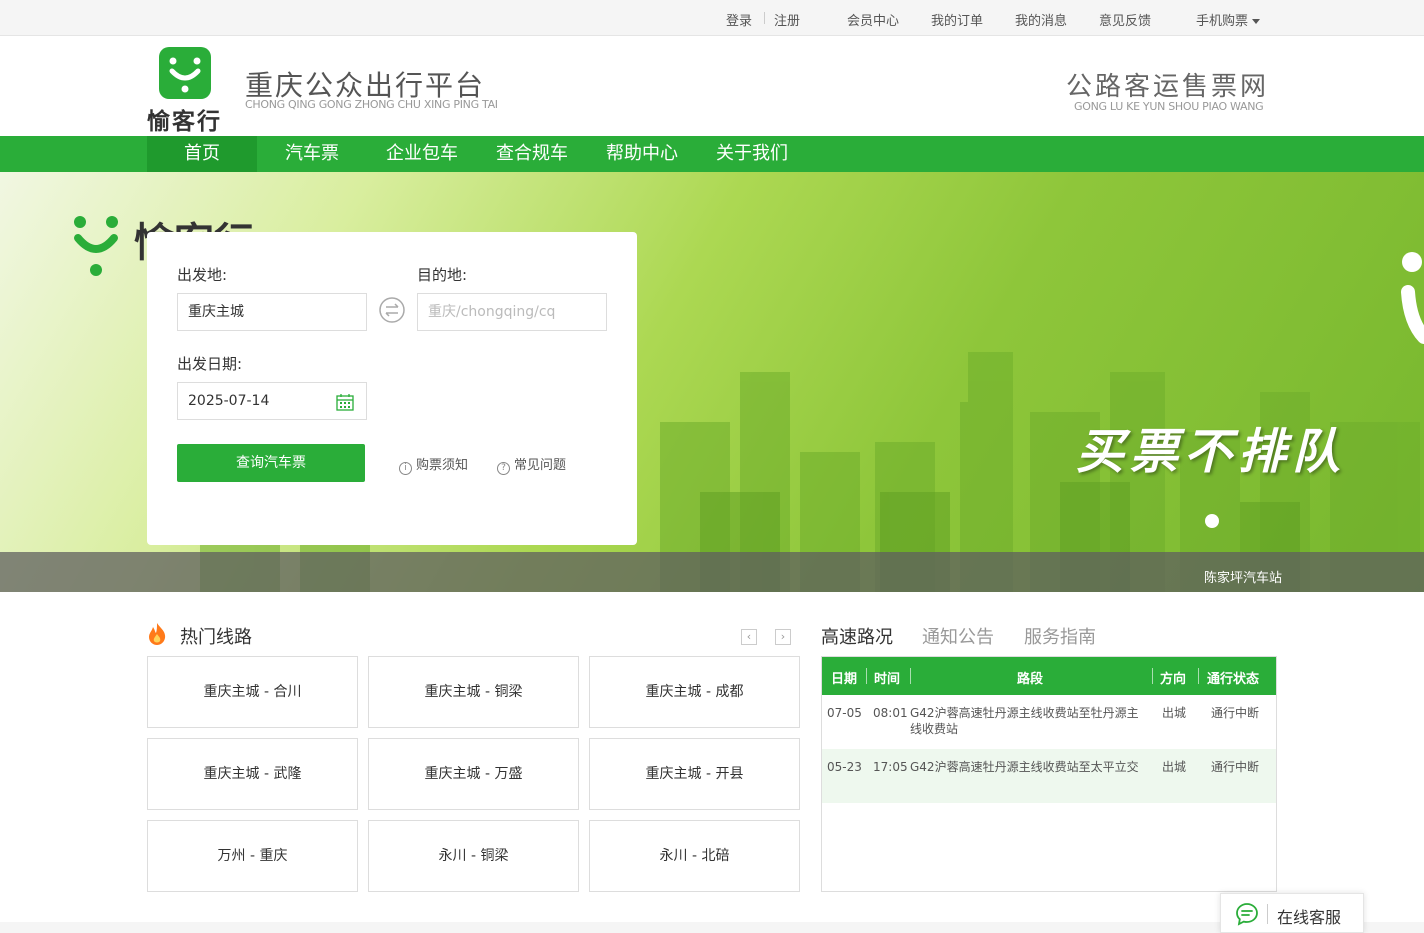 This screenshot has height=933, width=1424. What do you see at coordinates (787, 19) in the screenshot?
I see `register-link: 注册` at bounding box center [787, 19].